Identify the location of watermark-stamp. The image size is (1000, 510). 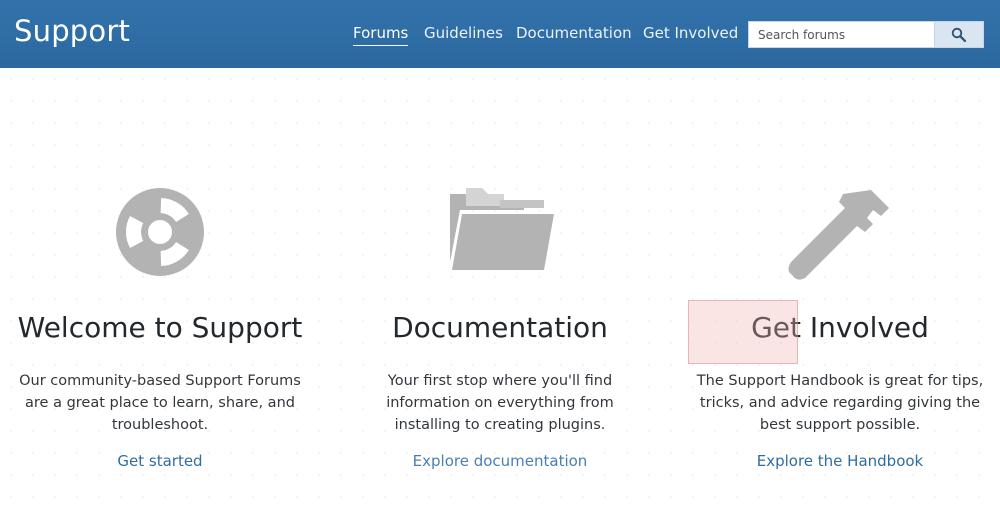
(743, 332).